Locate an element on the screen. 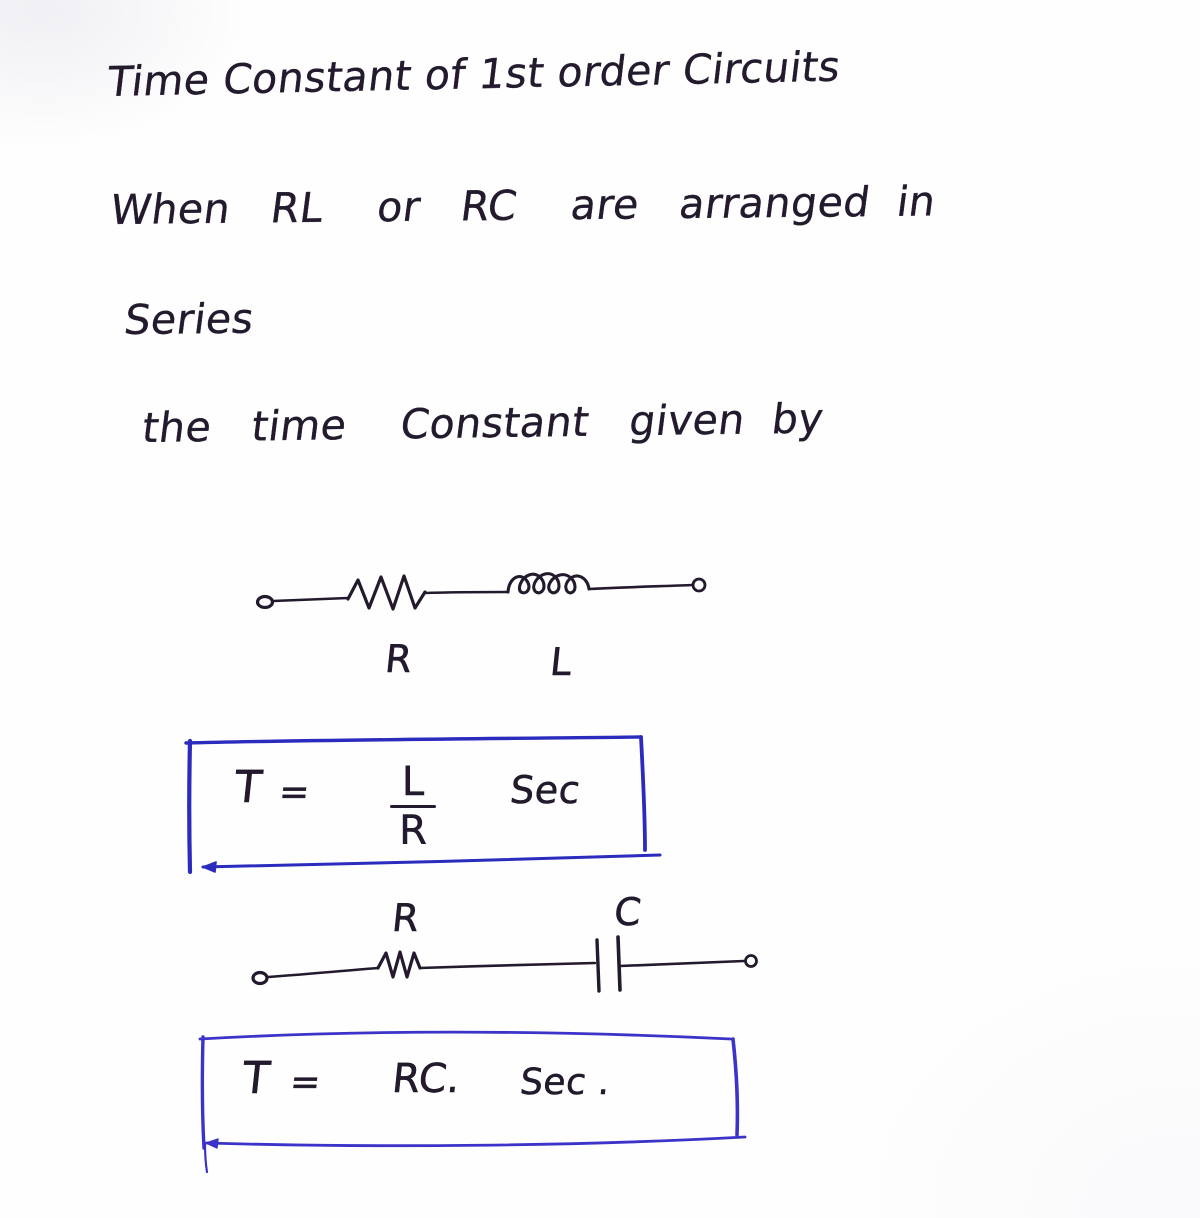  terminal-icon-left-rc is located at coordinates (260, 978).